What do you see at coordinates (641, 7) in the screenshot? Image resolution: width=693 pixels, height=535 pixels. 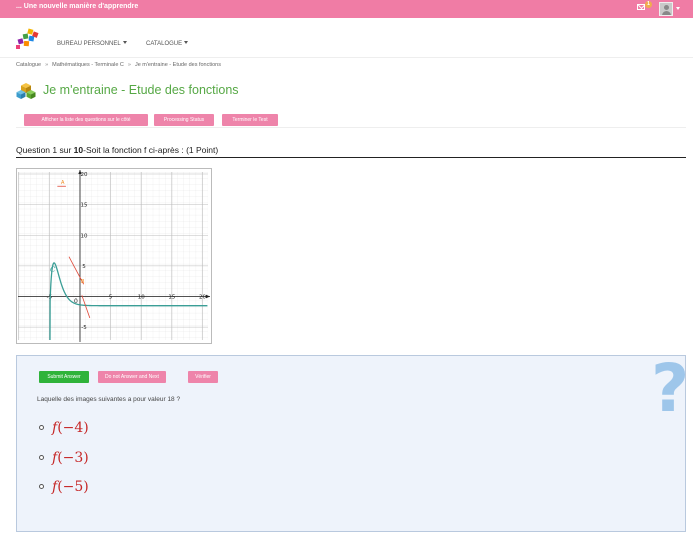 I see `envelope-icon` at bounding box center [641, 7].